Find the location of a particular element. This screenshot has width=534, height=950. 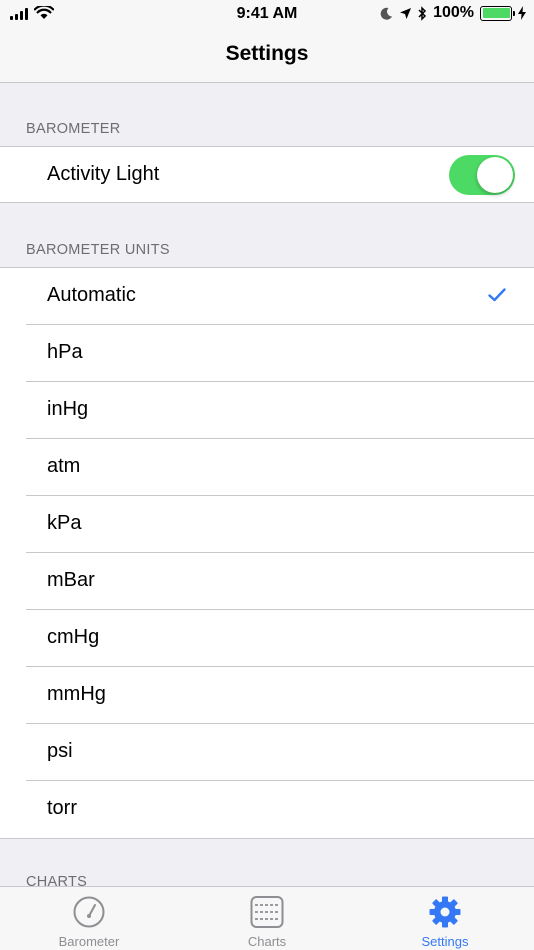

unit-option-cmhg: cmHg is located at coordinates (267, 638).